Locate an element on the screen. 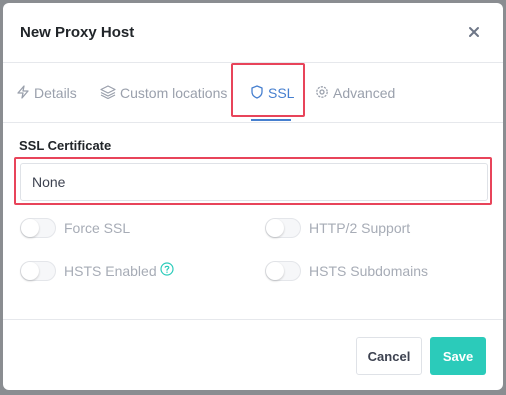 This screenshot has height=395, width=506. hsts-subdomains-switch is located at coordinates (283, 271).